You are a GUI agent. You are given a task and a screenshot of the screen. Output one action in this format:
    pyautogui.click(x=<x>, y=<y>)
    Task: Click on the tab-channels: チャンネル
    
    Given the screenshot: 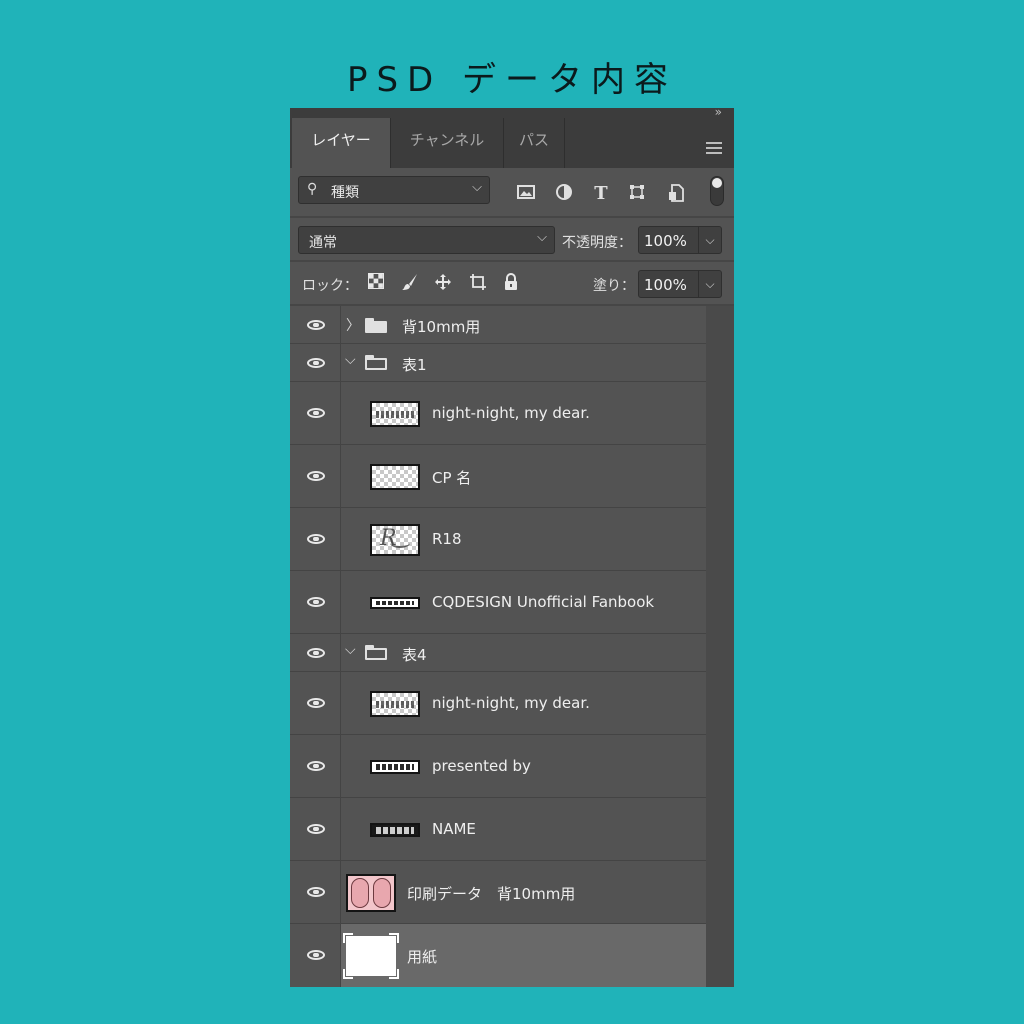 What is the action you would take?
    pyautogui.click(x=447, y=143)
    